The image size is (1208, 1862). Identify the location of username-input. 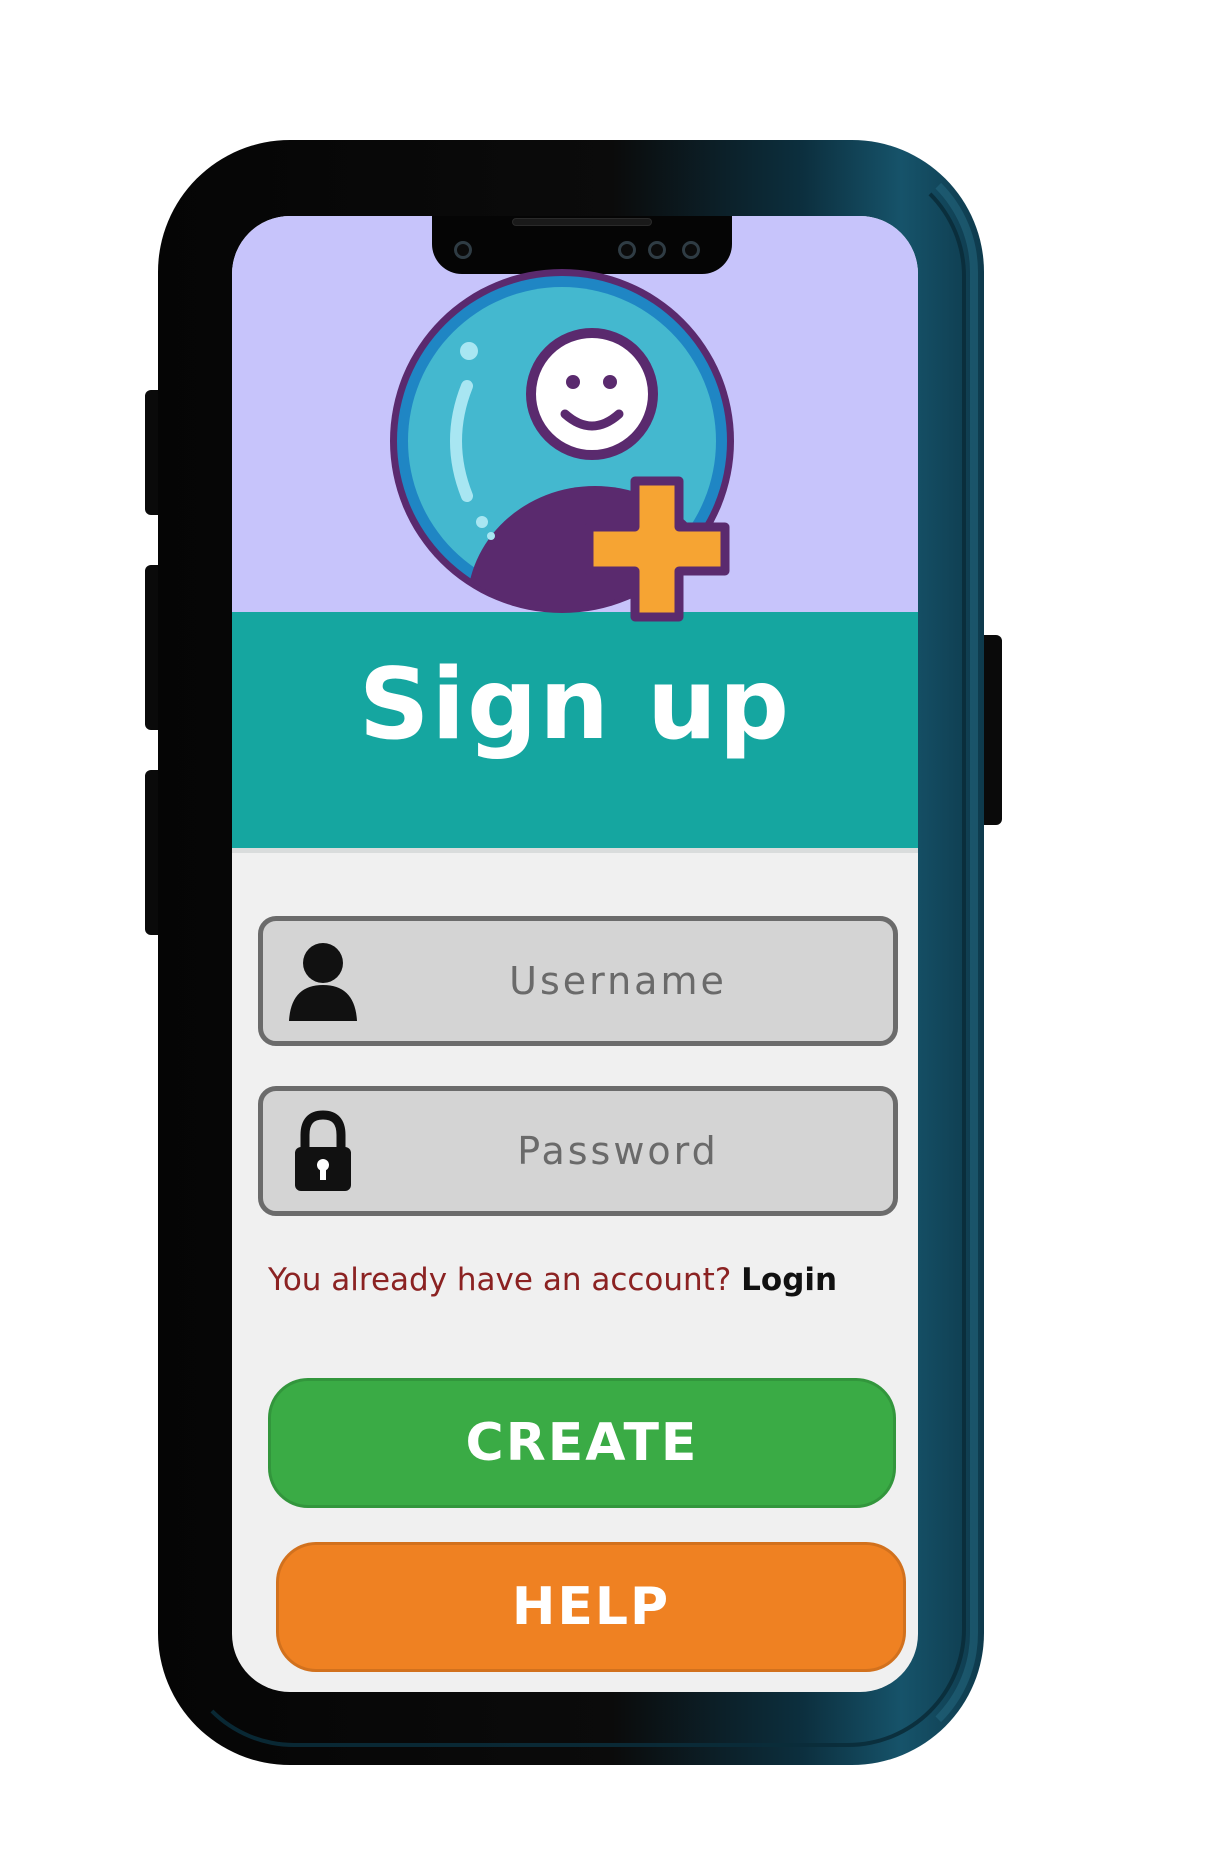
(618, 981).